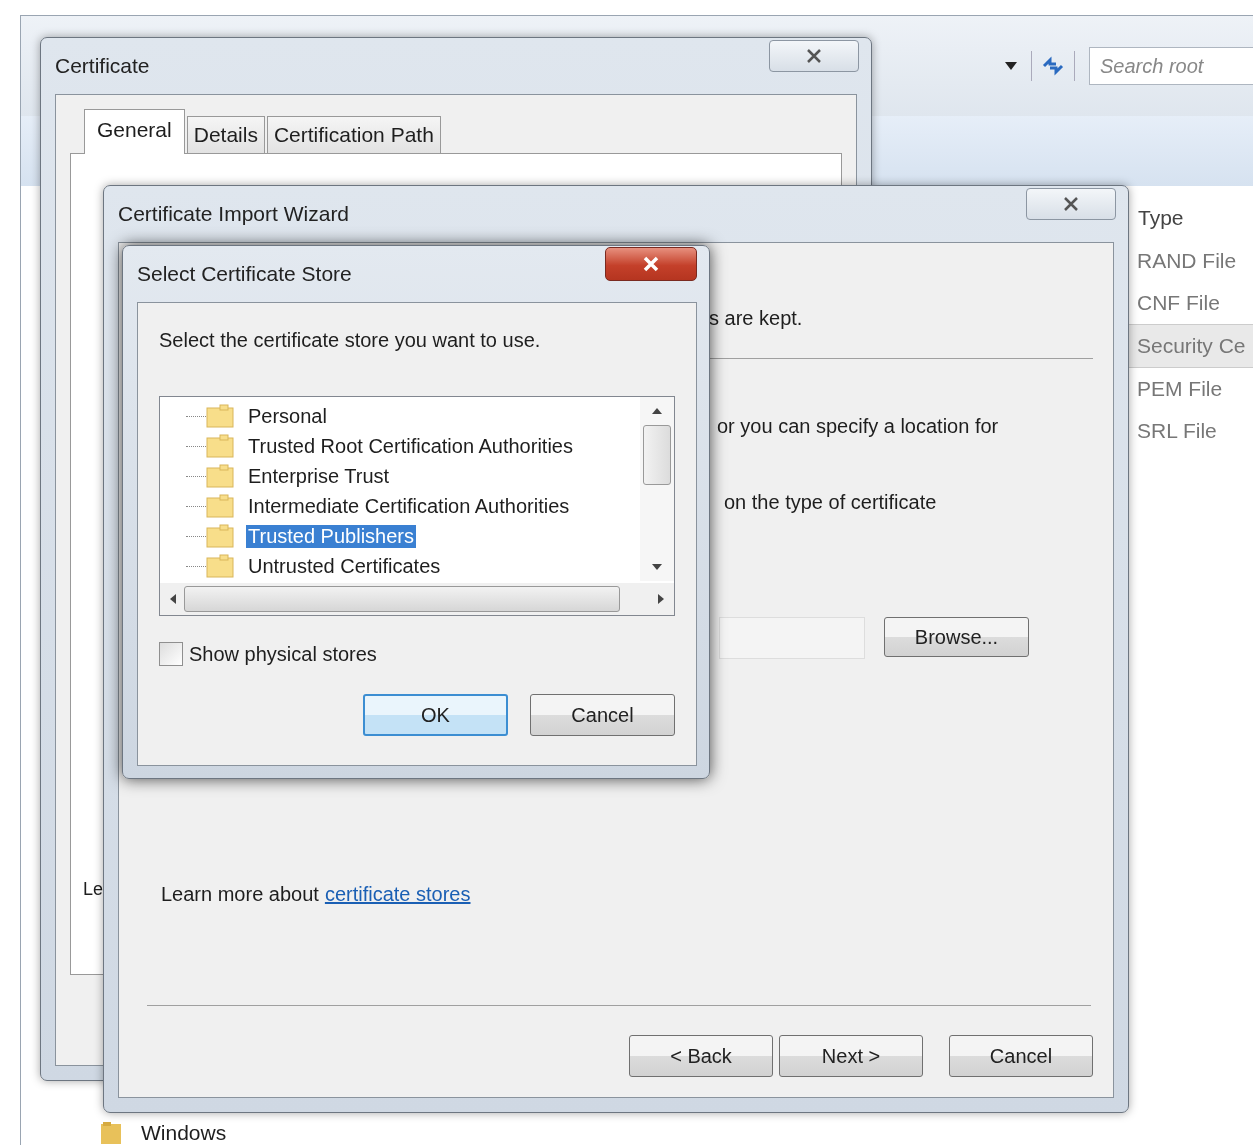 Image resolution: width=1253 pixels, height=1145 pixels. Describe the element at coordinates (244, 274) in the screenshot. I see `window-title: Select Certificate Store` at that location.